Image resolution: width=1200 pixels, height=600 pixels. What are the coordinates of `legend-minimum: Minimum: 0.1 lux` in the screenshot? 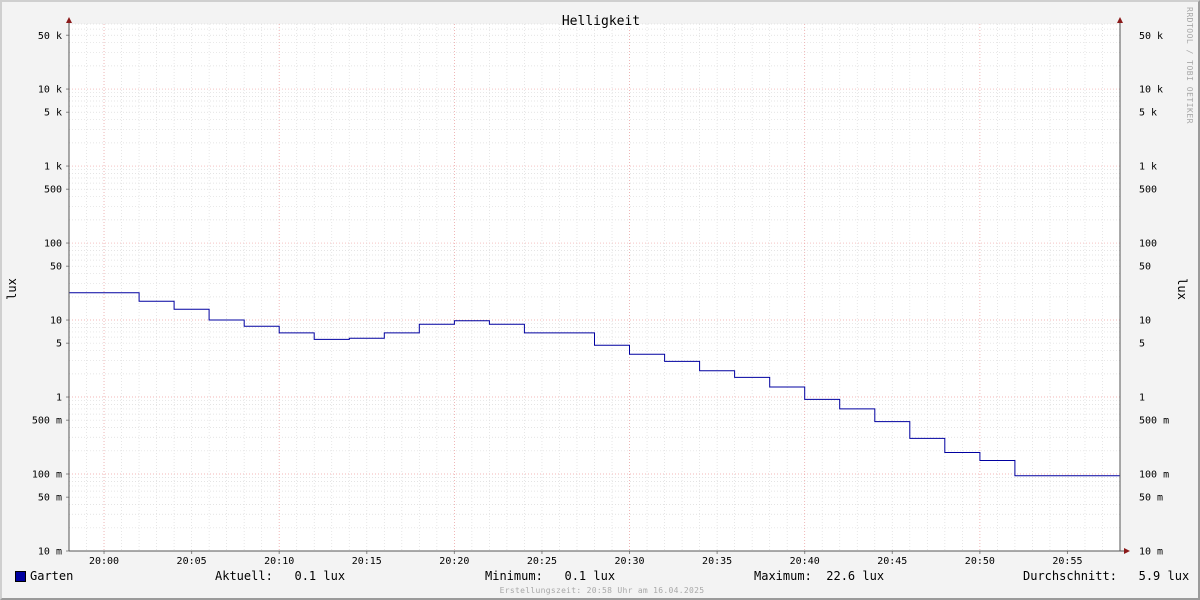 It's located at (550, 576).